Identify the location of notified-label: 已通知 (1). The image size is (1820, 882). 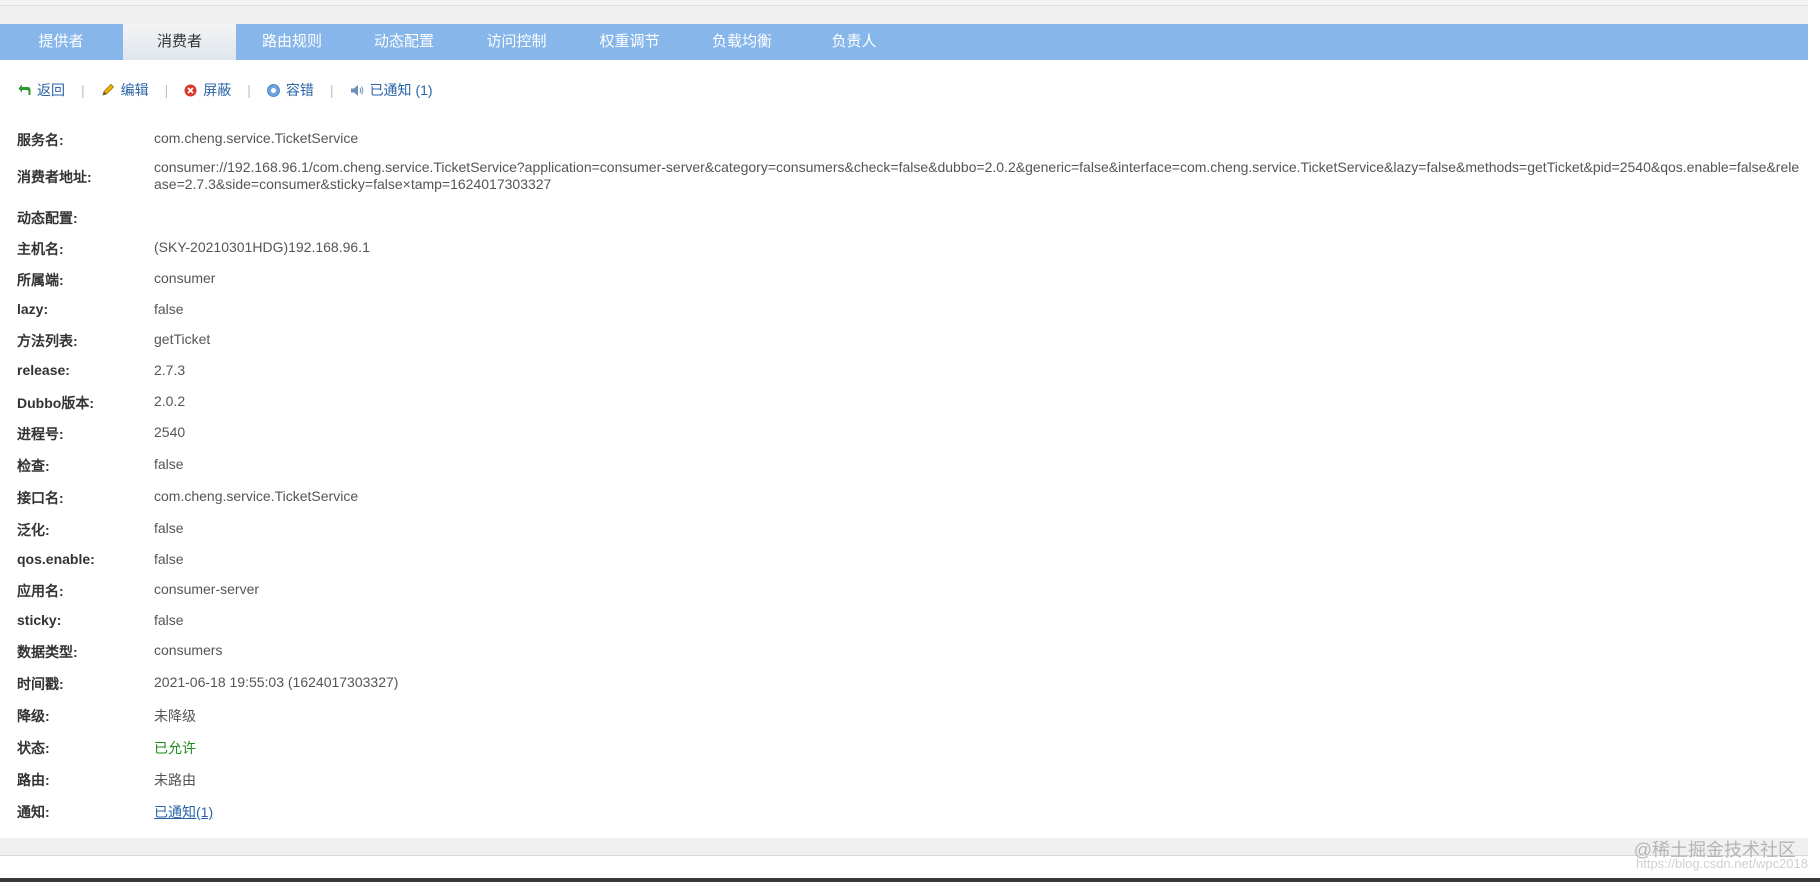
(401, 90).